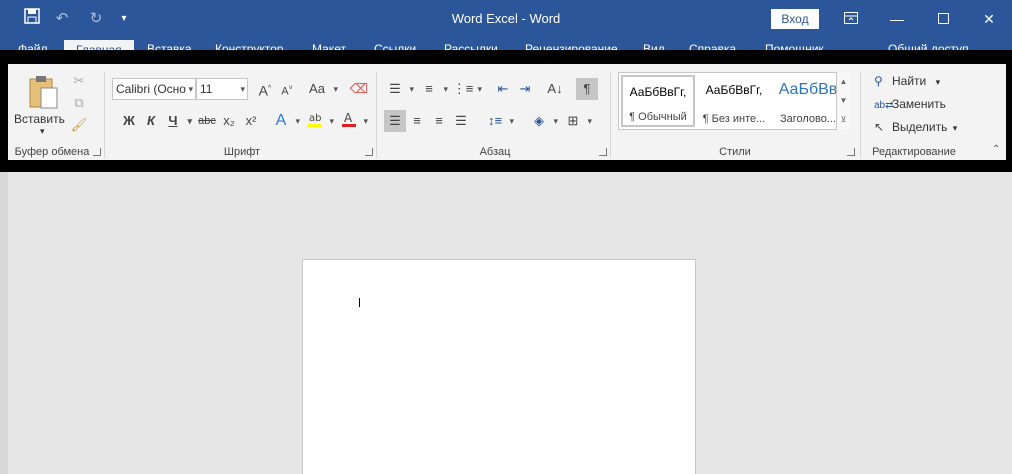  What do you see at coordinates (503, 89) in the screenshot?
I see `decrease-indent-icon: ⇤` at bounding box center [503, 89].